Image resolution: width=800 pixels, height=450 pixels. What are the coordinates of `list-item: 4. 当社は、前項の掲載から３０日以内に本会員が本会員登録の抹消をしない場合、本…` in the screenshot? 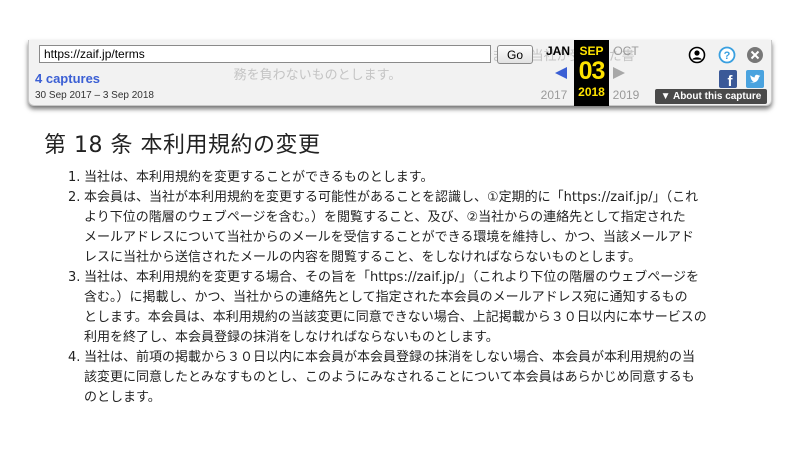 It's located at (416, 378).